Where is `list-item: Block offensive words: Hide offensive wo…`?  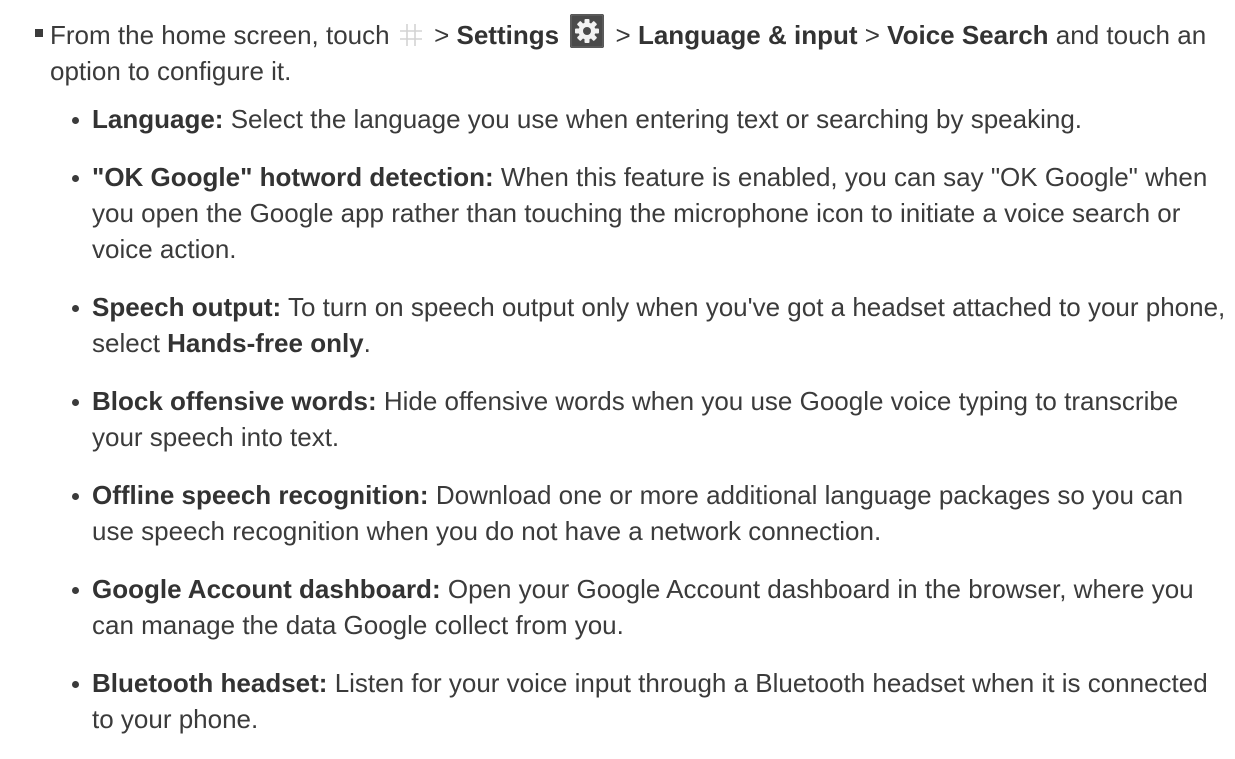
list-item: Block offensive words: Hide offensive wo… is located at coordinates (652, 419).